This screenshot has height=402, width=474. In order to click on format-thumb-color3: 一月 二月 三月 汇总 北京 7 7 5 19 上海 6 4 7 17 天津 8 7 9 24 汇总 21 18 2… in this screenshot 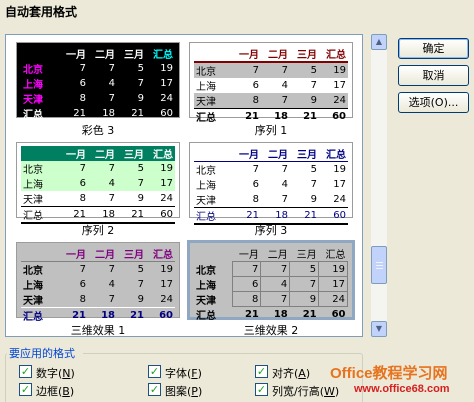, I will do `click(98, 81)`.